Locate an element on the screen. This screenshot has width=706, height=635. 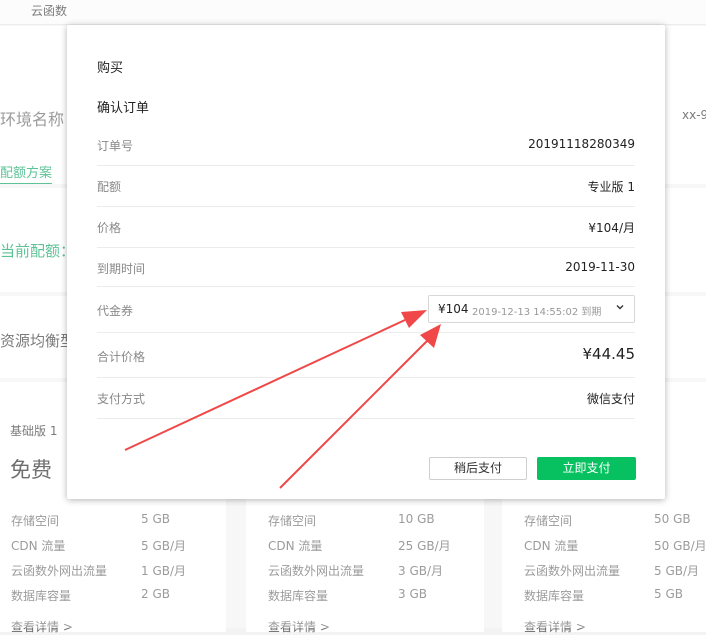
row-total: 合计价格 ¥44.45 is located at coordinates (366, 355).